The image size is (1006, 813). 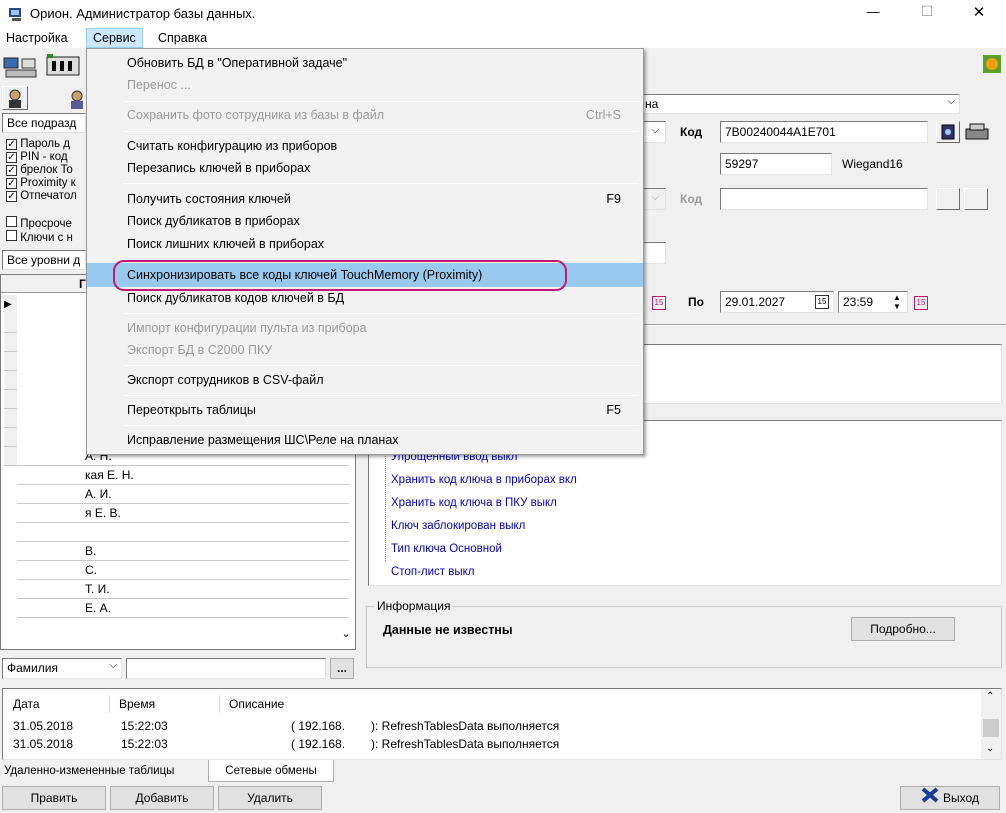 I want to click on menu-help: Справка, so click(x=182, y=38).